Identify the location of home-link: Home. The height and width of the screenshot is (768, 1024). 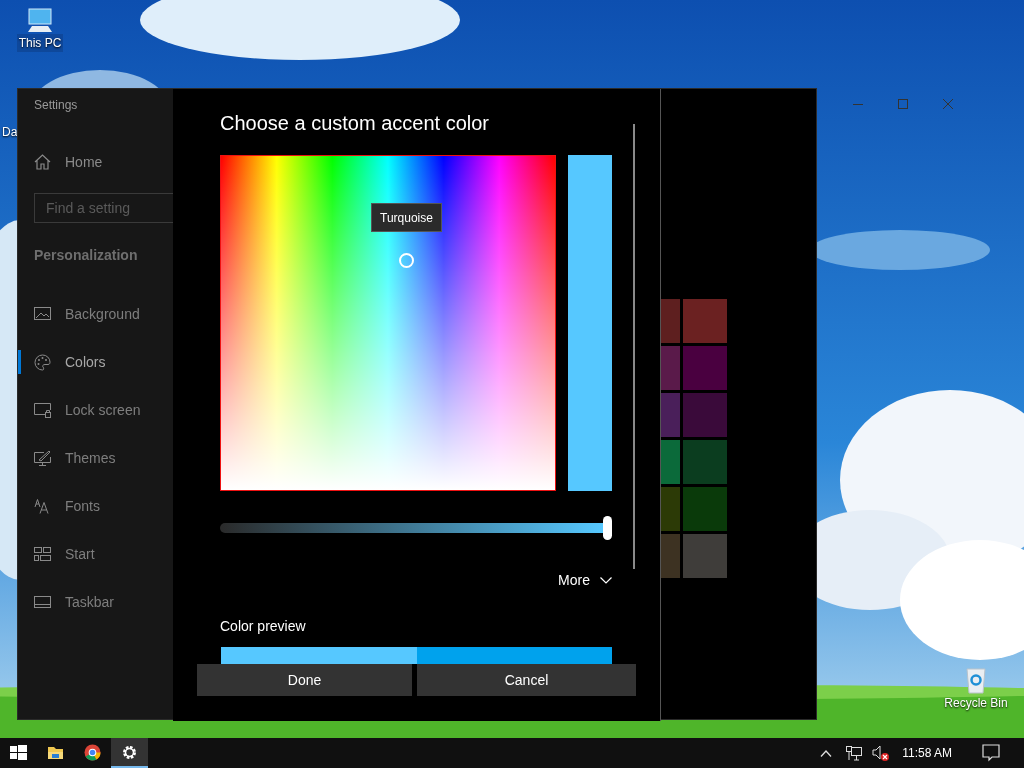
(84, 162).